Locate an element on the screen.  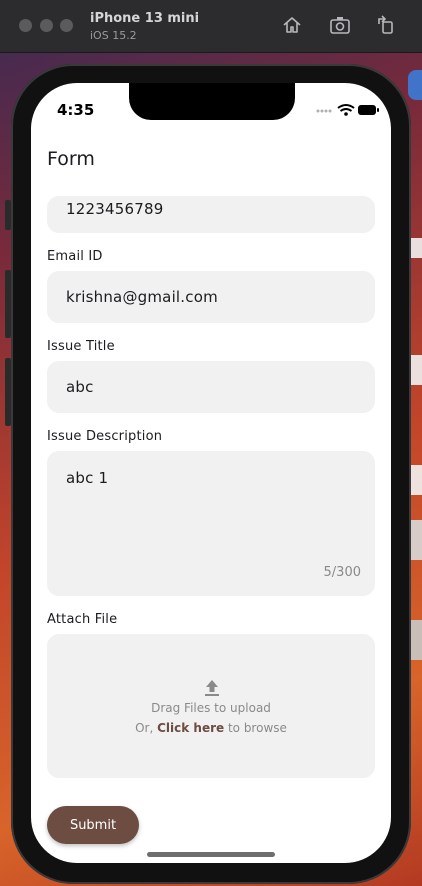
signal-dots-icon is located at coordinates (324, 111).